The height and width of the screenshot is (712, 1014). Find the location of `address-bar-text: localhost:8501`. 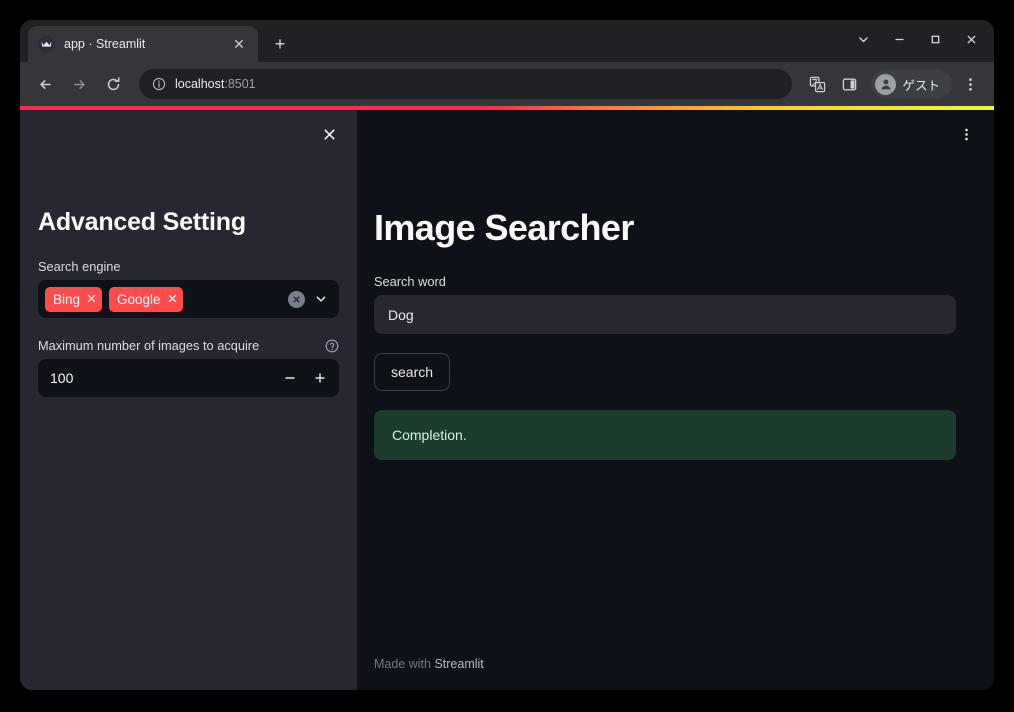

address-bar-text: localhost:8501 is located at coordinates (215, 84).